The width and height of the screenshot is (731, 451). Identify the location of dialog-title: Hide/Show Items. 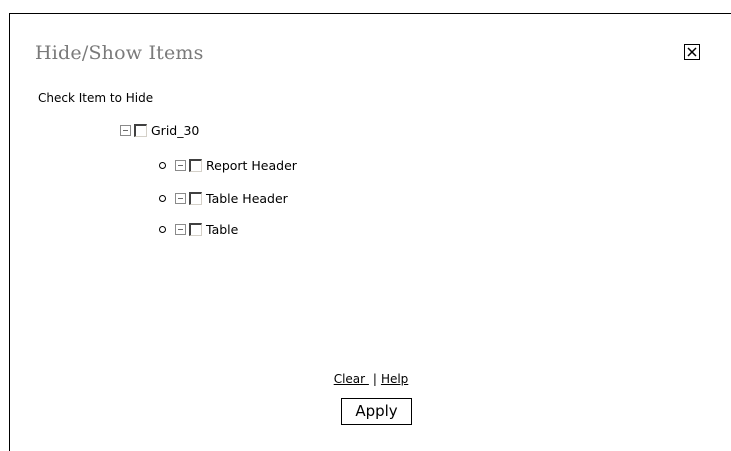
(119, 53).